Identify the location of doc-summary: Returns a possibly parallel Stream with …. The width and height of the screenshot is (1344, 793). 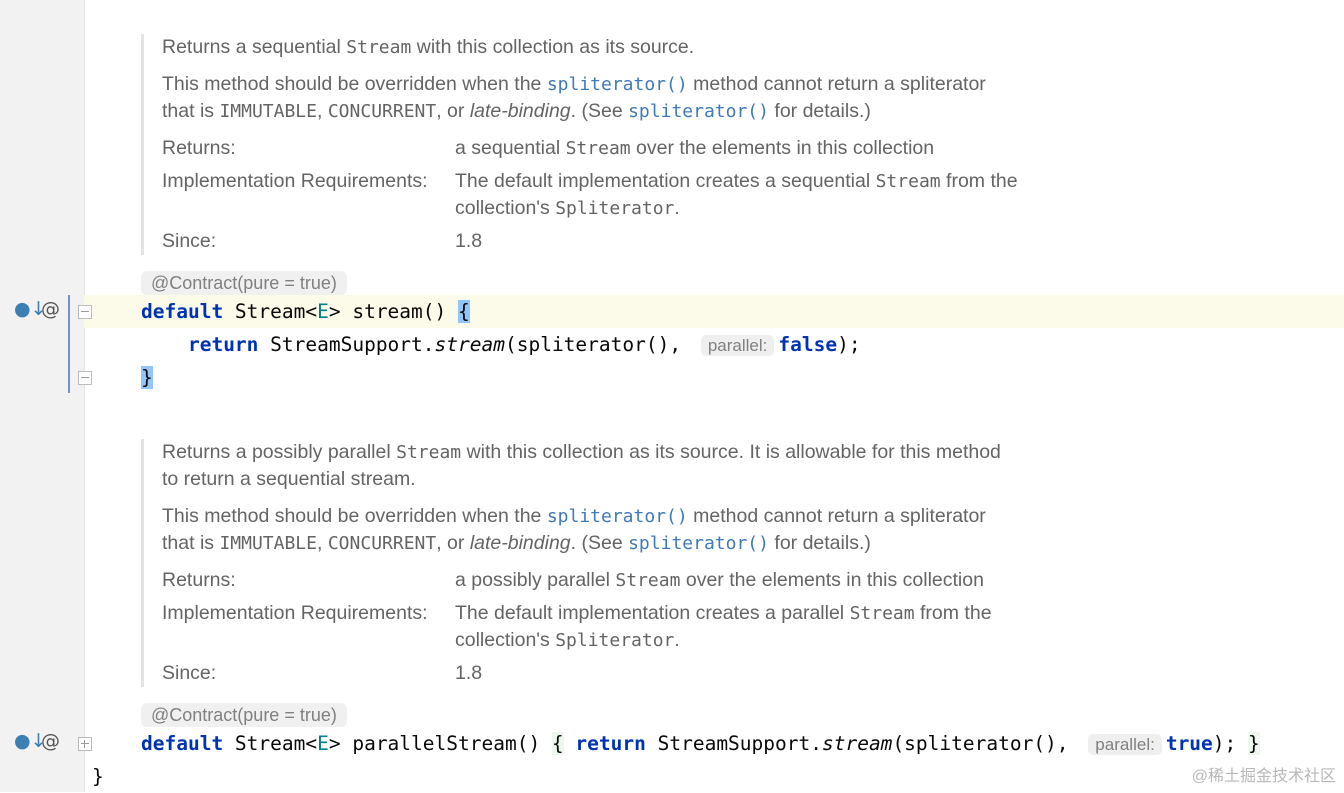
(581, 465).